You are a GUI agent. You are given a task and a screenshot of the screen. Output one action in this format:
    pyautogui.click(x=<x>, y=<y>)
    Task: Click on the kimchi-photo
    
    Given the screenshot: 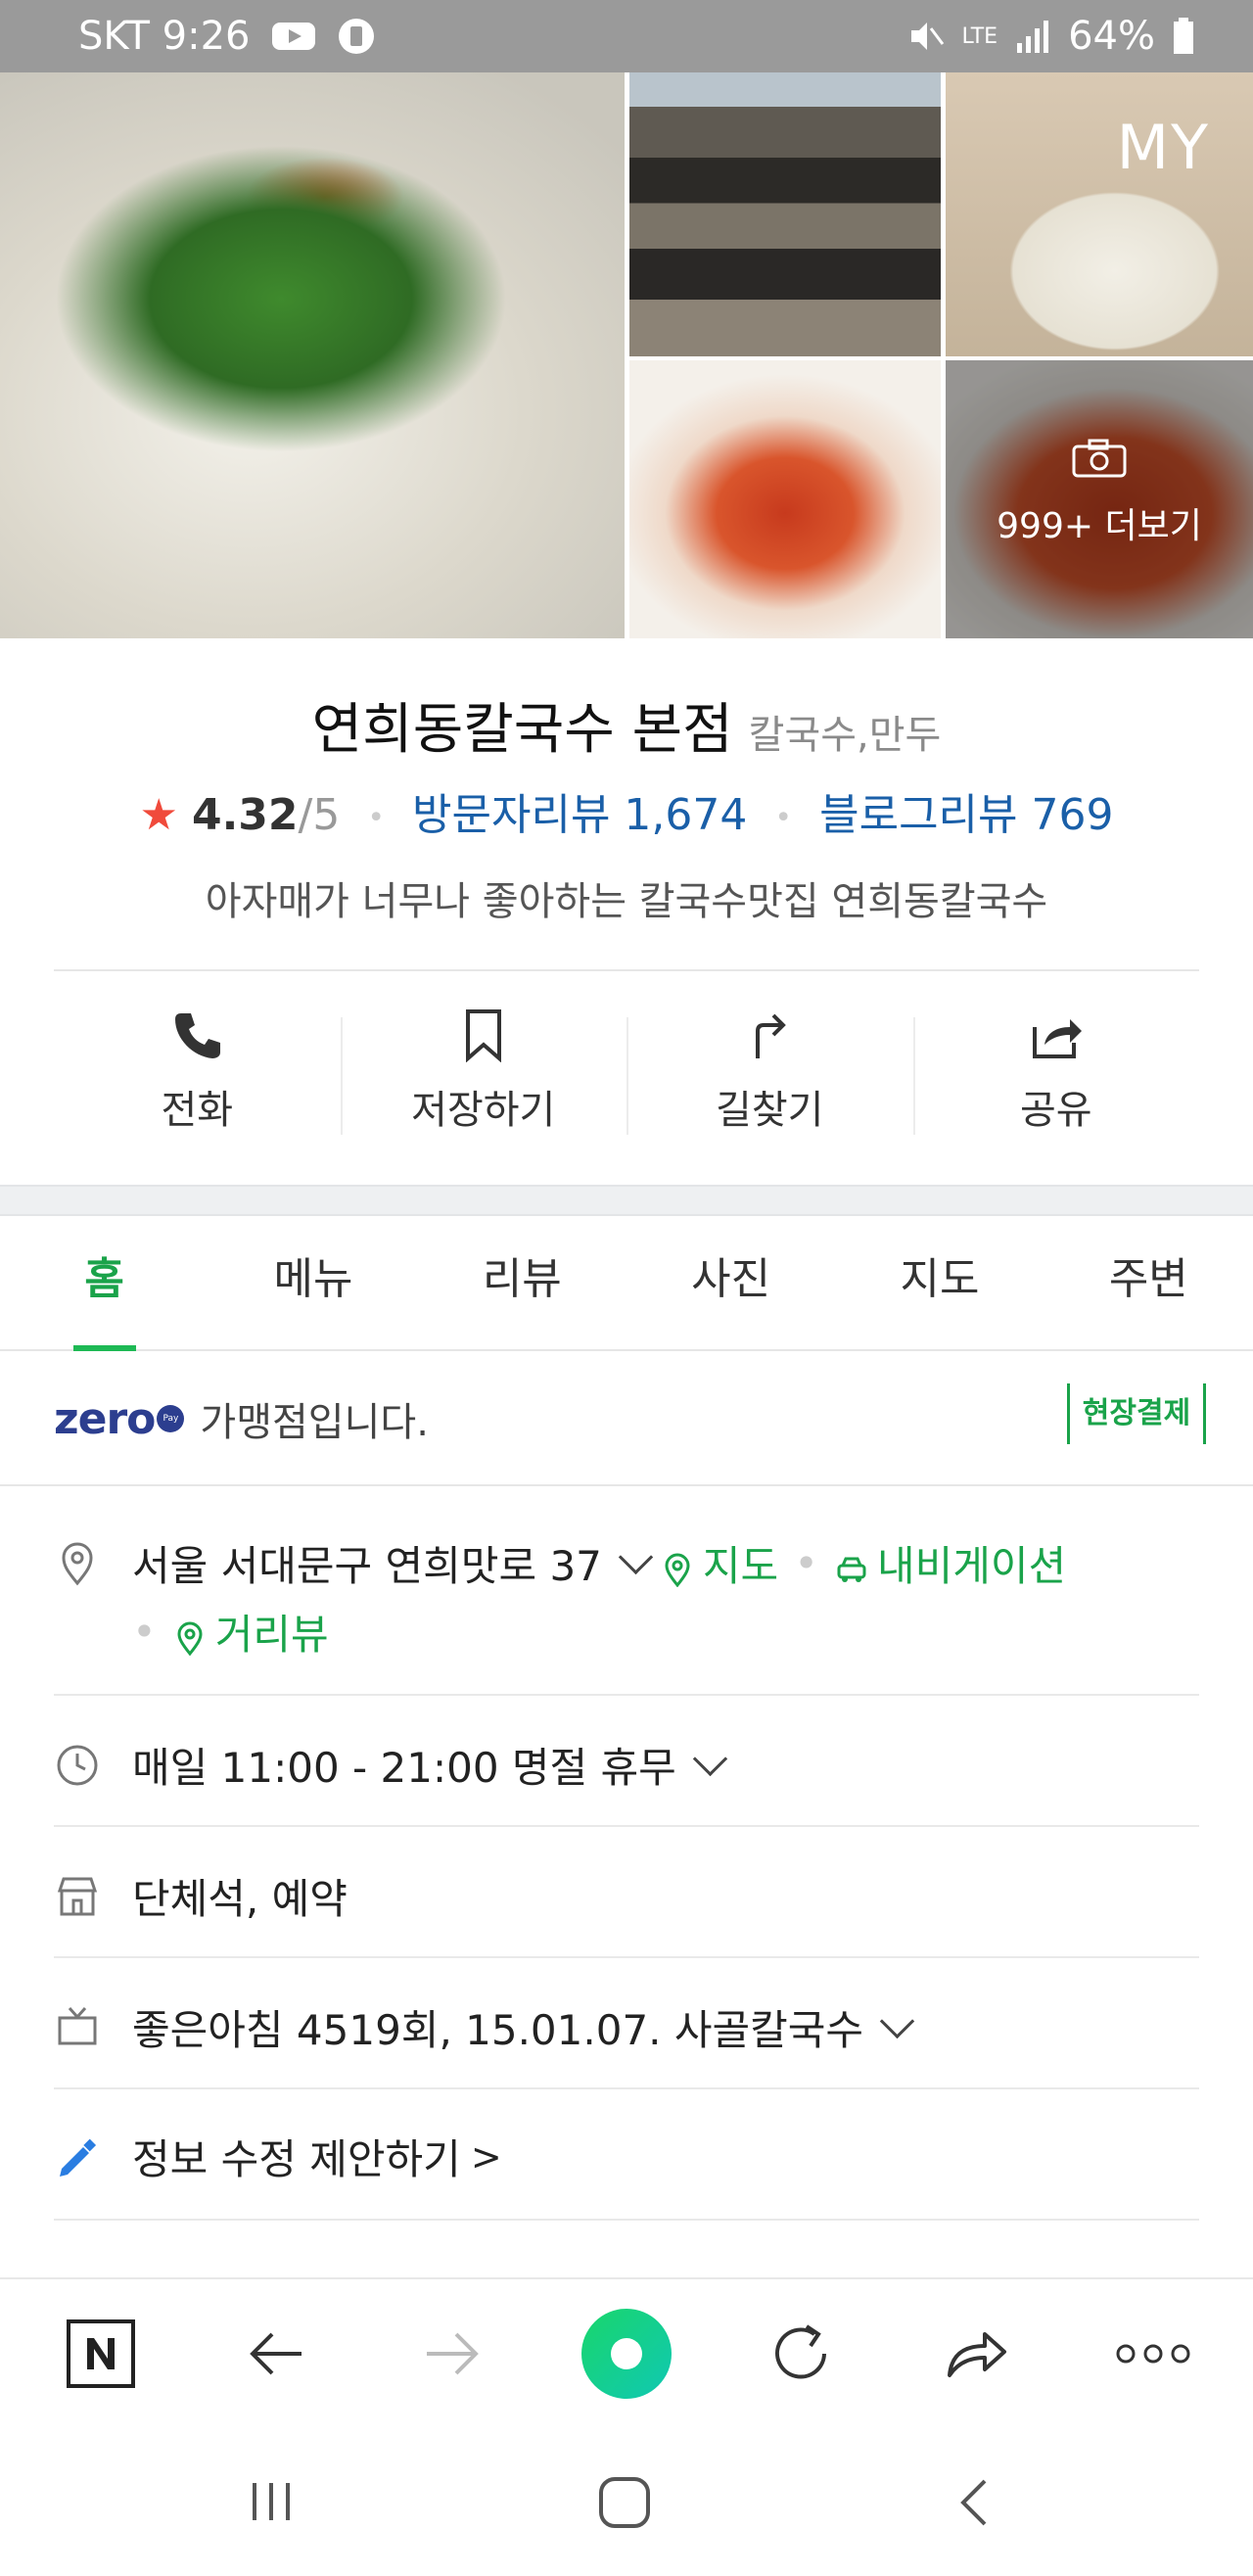 What is the action you would take?
    pyautogui.click(x=785, y=499)
    